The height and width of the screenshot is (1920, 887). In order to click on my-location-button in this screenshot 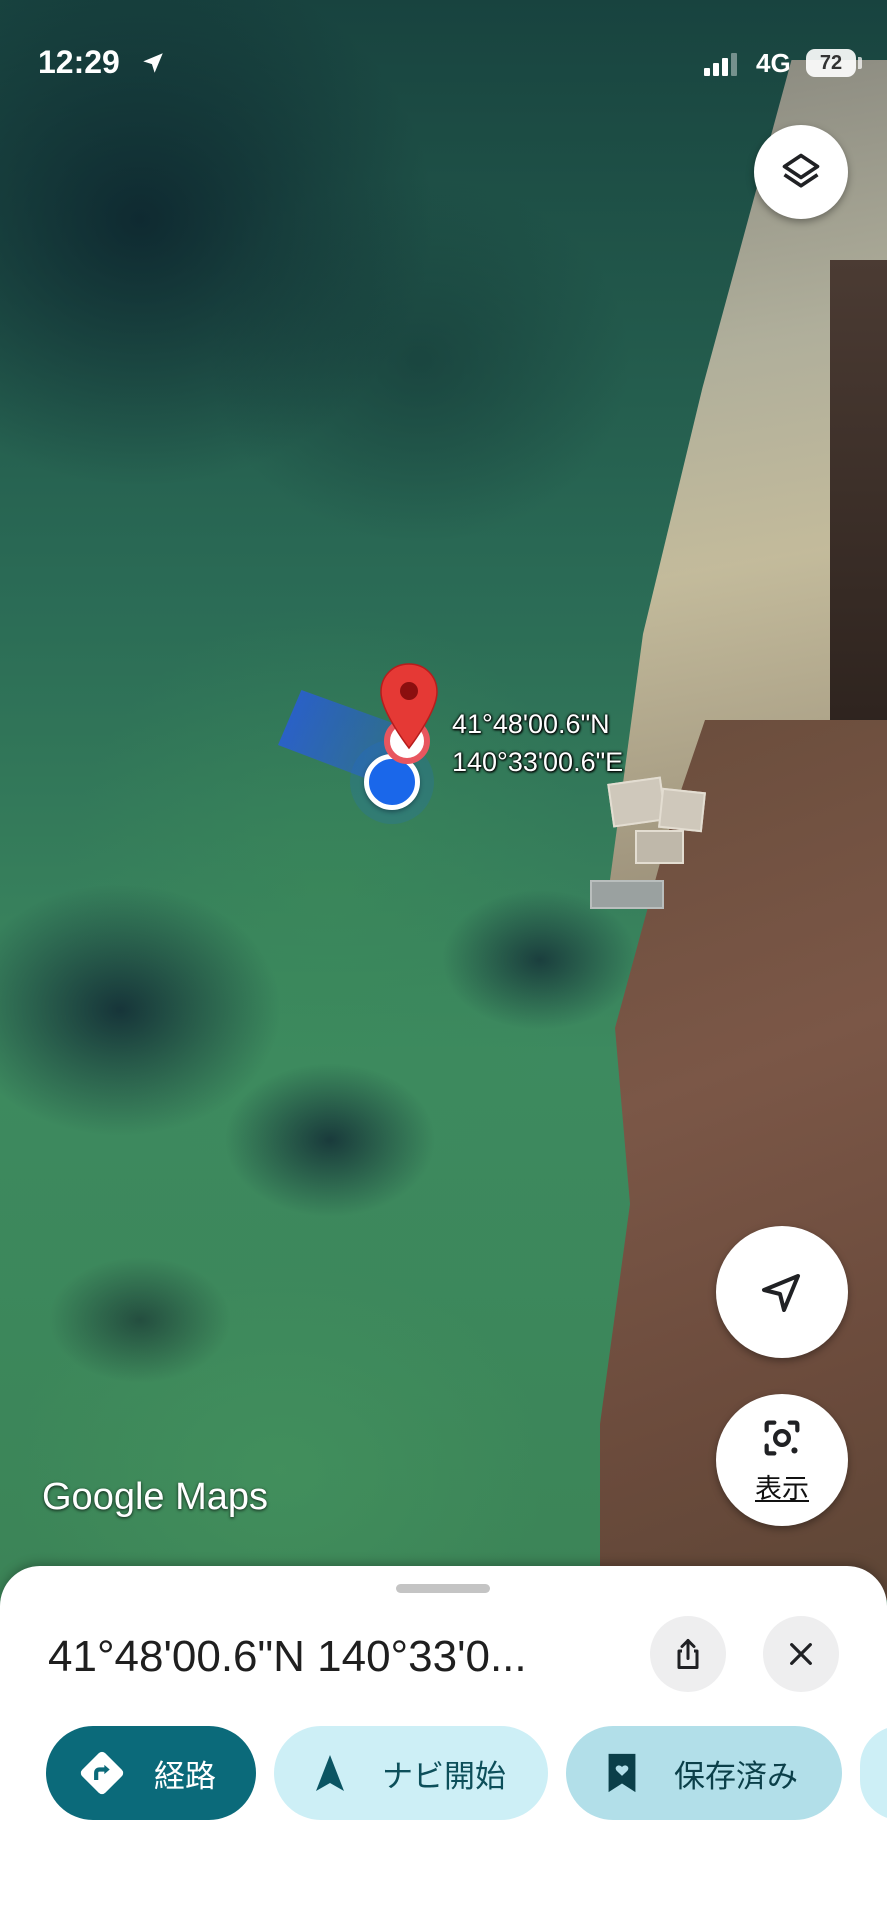, I will do `click(782, 1292)`.